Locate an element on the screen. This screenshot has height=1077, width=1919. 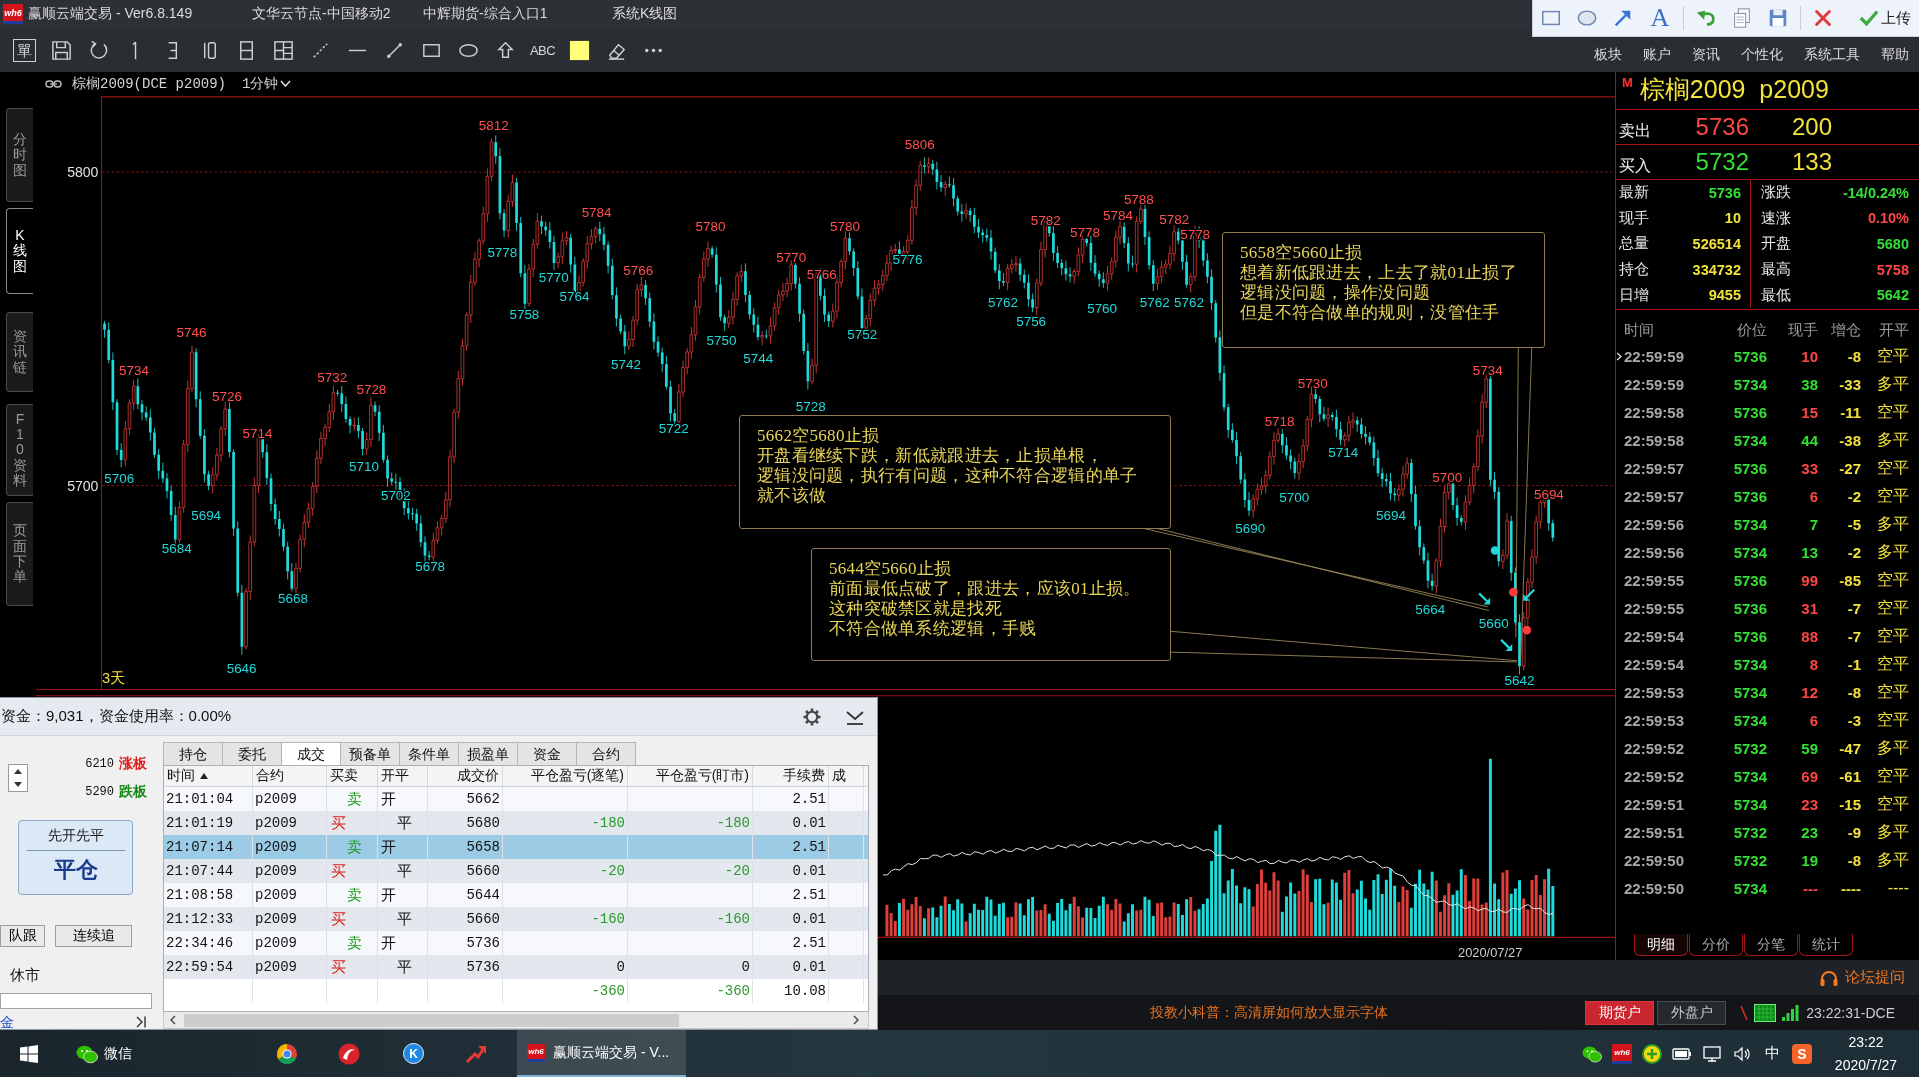
copy-icon is located at coordinates (1742, 18).